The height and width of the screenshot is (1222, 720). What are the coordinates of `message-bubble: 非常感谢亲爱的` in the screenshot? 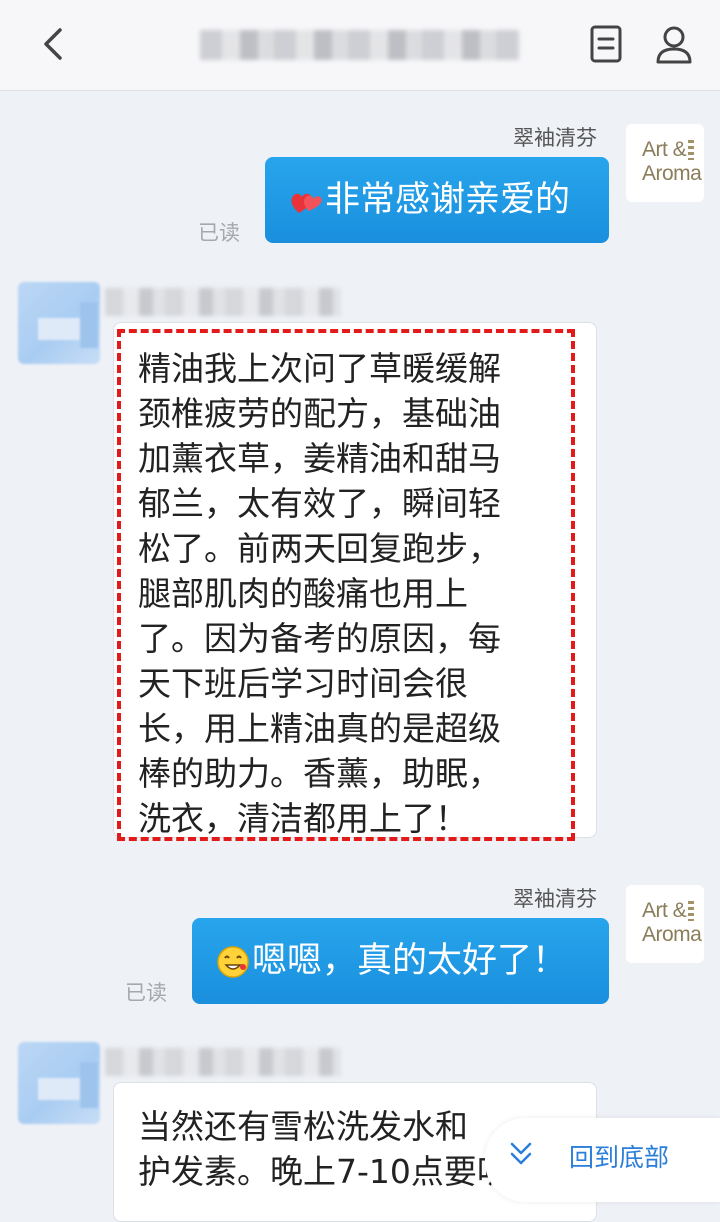 It's located at (437, 200).